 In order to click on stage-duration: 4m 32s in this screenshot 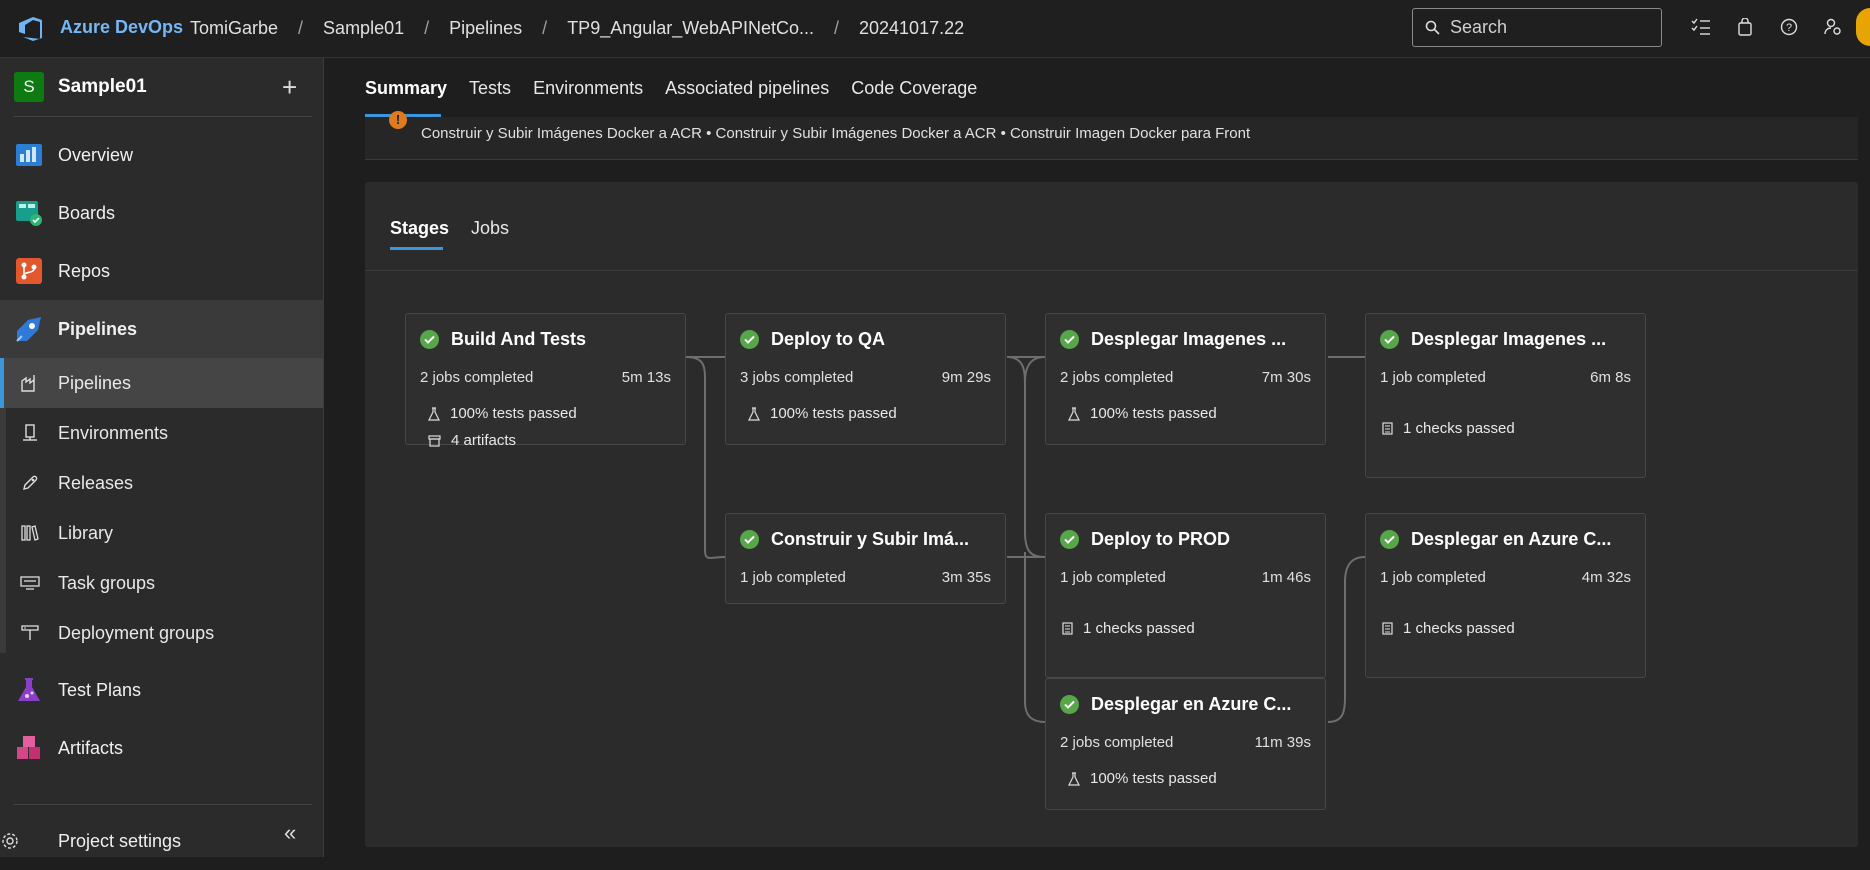, I will do `click(1606, 577)`.